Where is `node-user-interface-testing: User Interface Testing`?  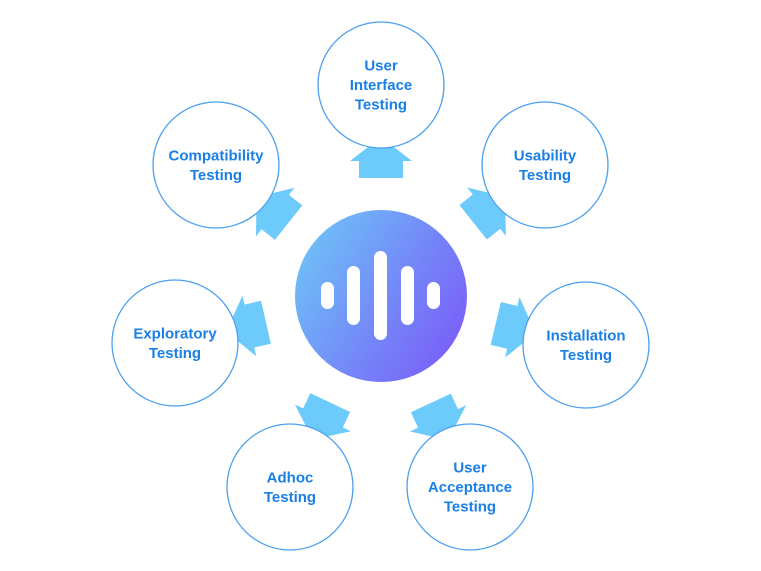 node-user-interface-testing: User Interface Testing is located at coordinates (381, 85).